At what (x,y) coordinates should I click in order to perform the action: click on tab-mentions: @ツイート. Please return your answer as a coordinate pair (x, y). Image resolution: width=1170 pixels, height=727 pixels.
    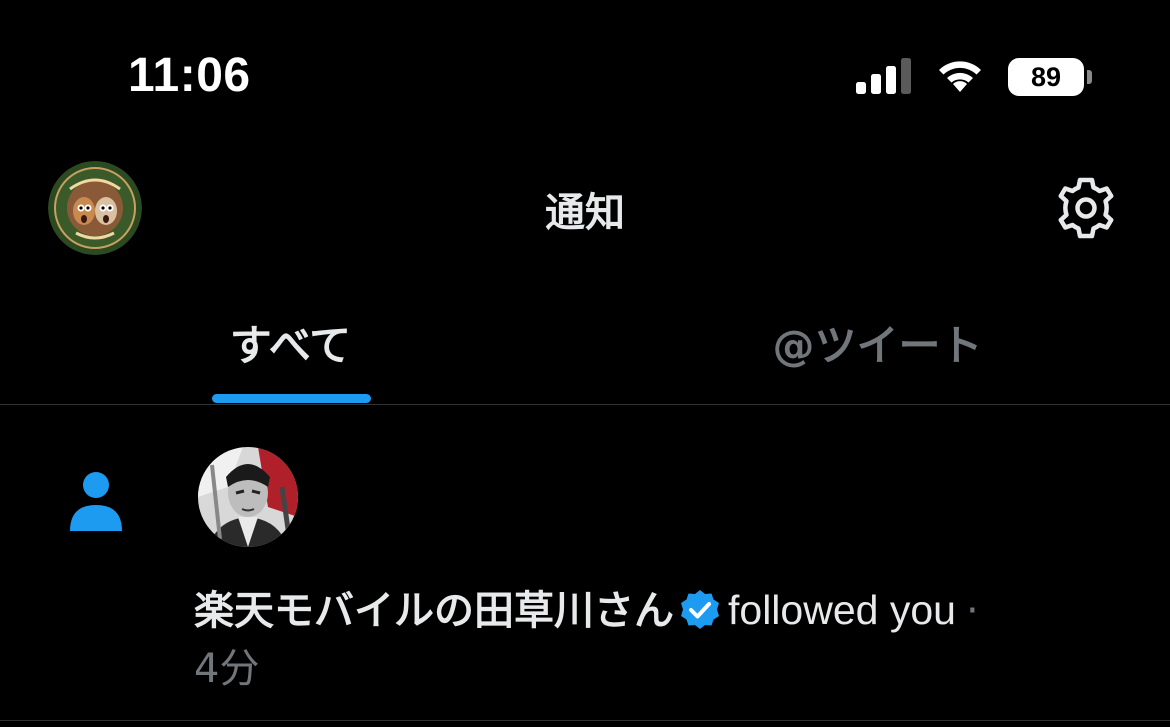
    Looking at the image, I should click on (877, 347).